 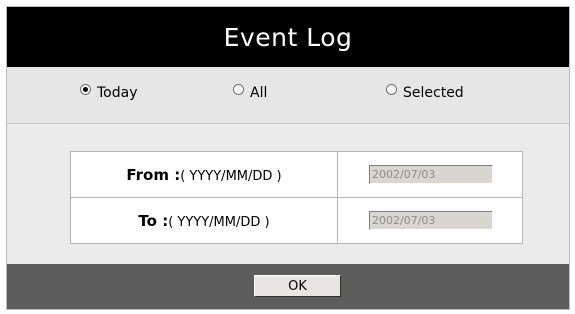 I want to click on ok-button: OK, so click(x=297, y=286).